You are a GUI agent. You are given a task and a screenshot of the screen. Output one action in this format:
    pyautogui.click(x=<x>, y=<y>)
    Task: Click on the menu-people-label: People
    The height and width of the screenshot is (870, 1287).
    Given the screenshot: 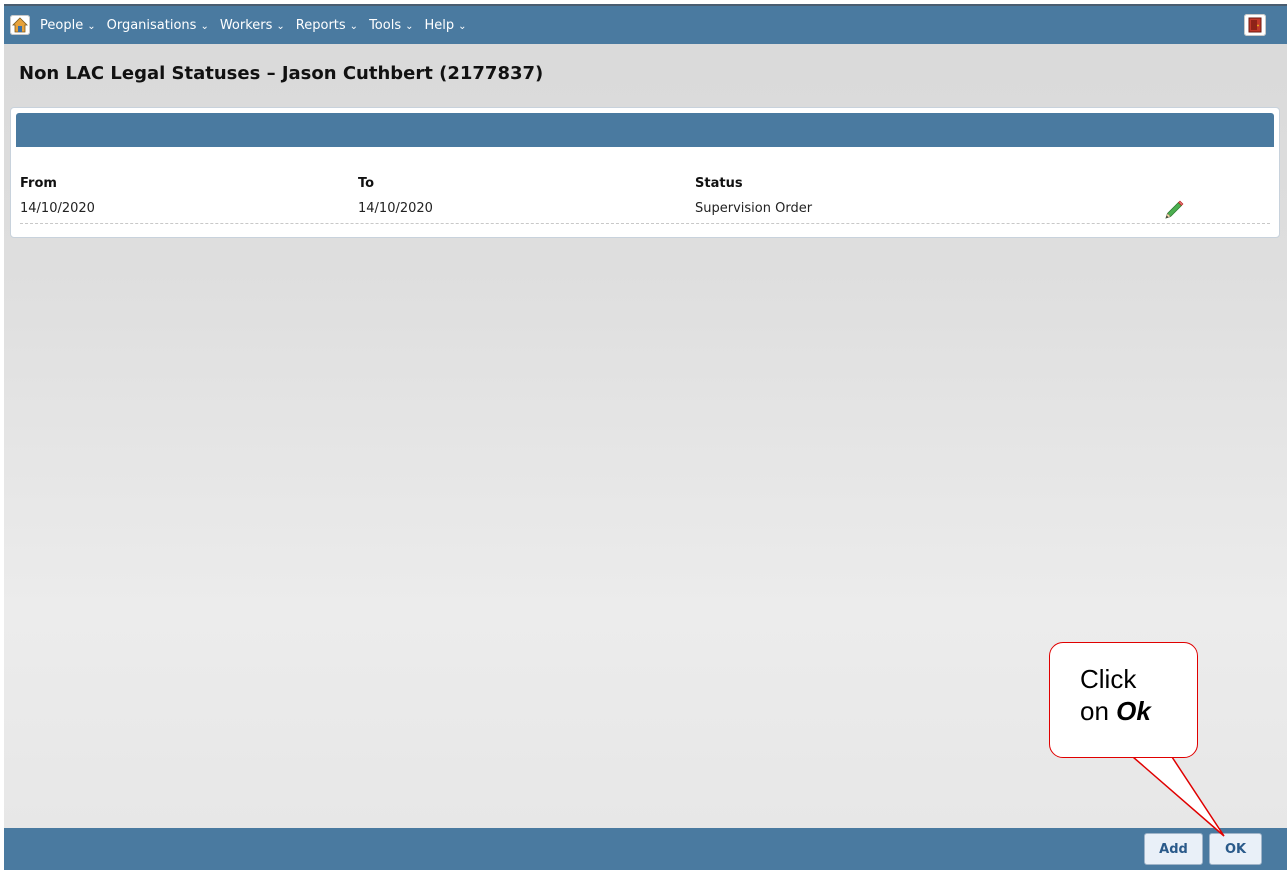 What is the action you would take?
    pyautogui.click(x=62, y=25)
    